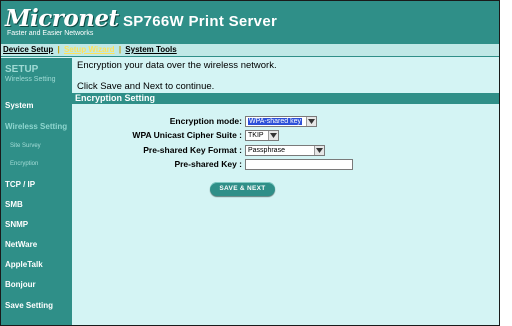 This screenshot has width=512, height=326. Describe the element at coordinates (29, 305) in the screenshot. I see `sidebar-item-save-setting: Save Setting` at that location.